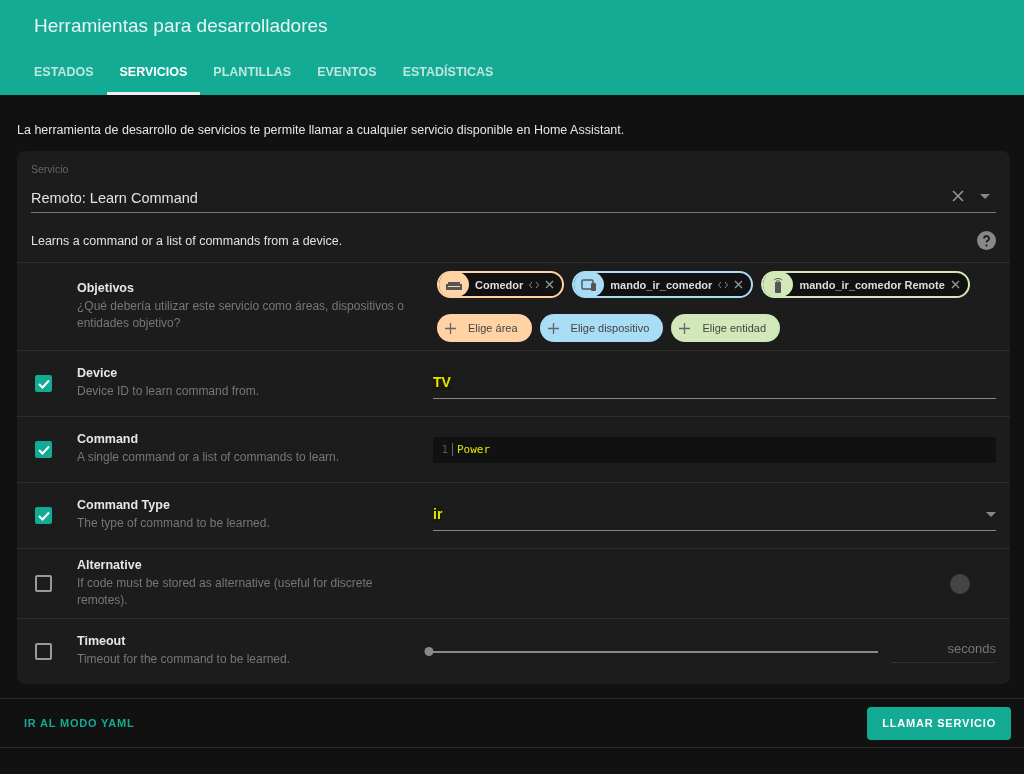 This screenshot has width=1024, height=774. I want to click on field-name: Device, so click(98, 373).